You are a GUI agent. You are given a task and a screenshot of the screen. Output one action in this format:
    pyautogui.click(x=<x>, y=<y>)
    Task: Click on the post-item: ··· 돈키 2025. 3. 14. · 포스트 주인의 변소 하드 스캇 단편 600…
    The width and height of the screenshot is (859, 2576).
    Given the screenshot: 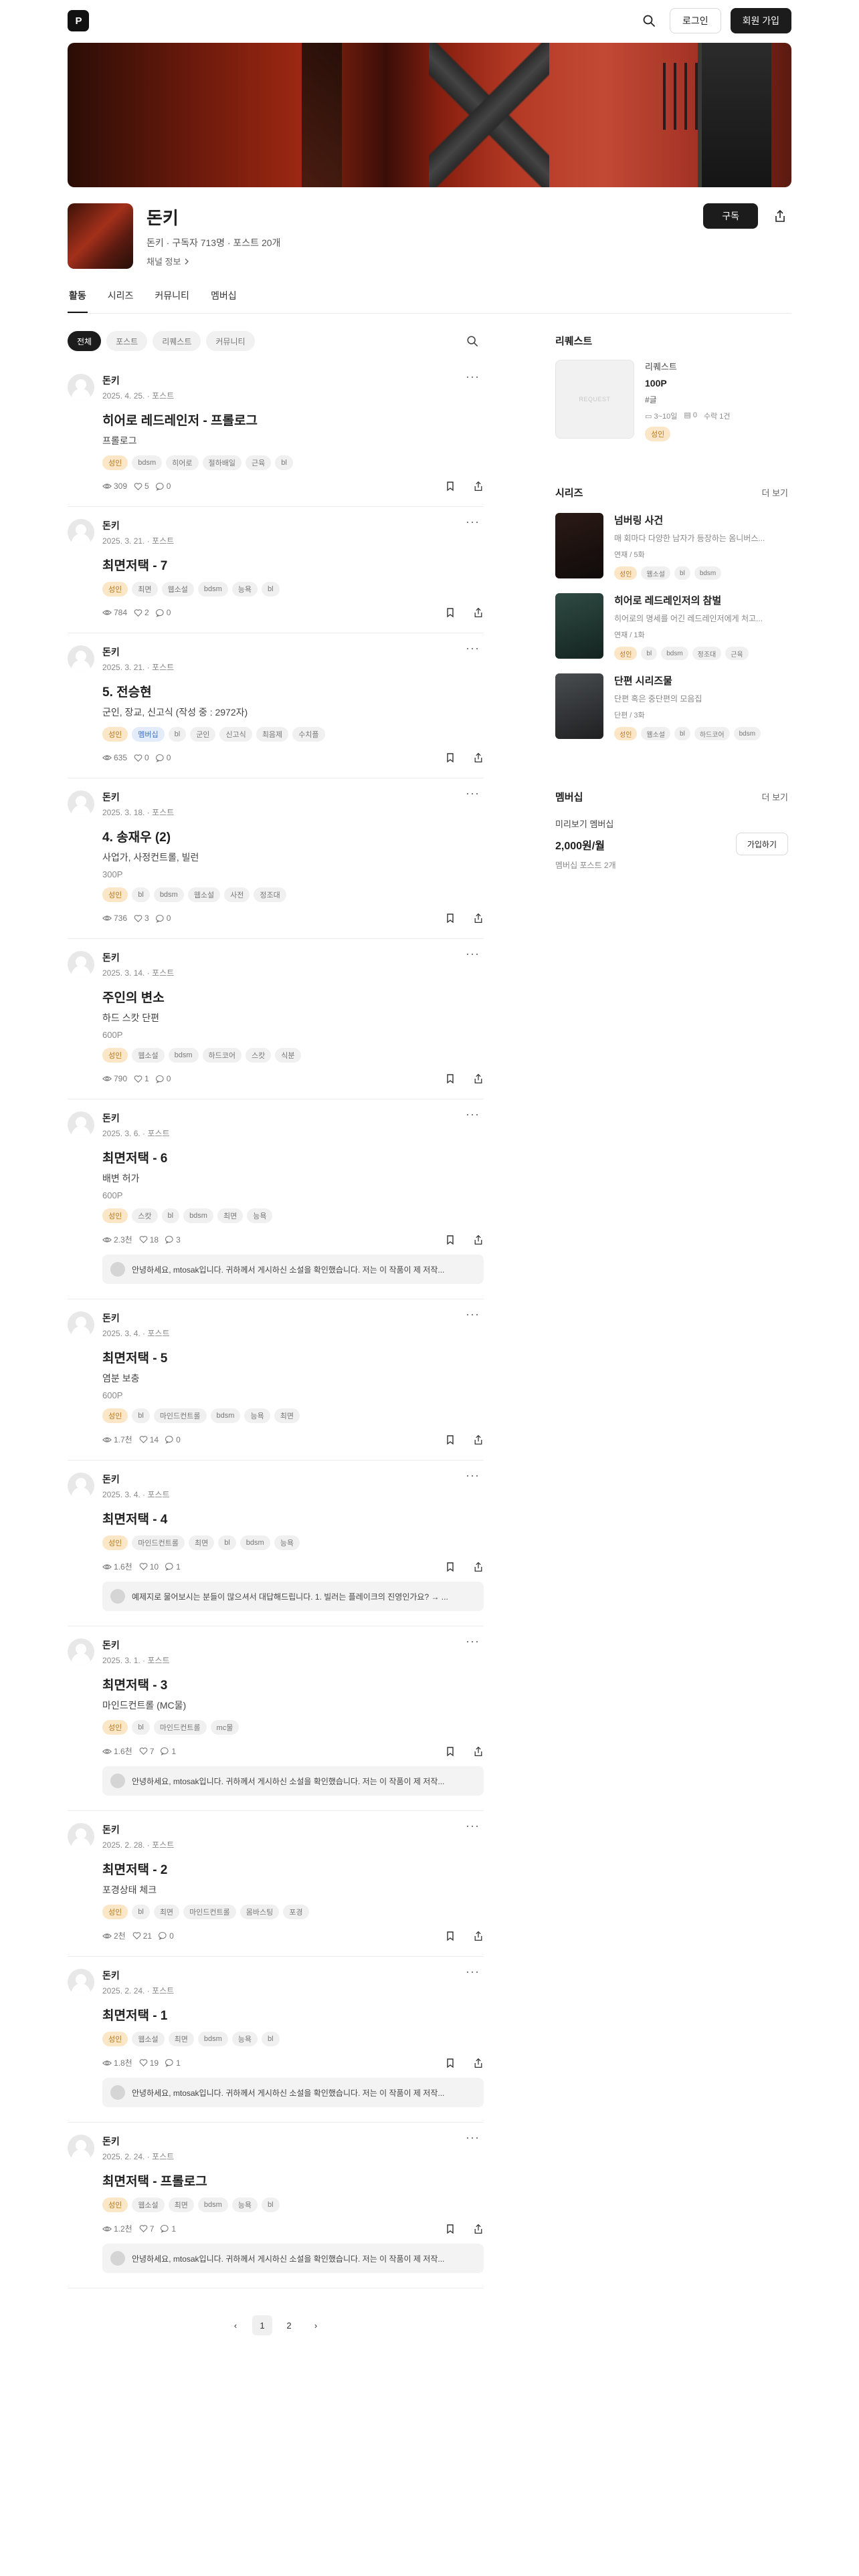 What is the action you would take?
    pyautogui.click(x=276, y=1019)
    